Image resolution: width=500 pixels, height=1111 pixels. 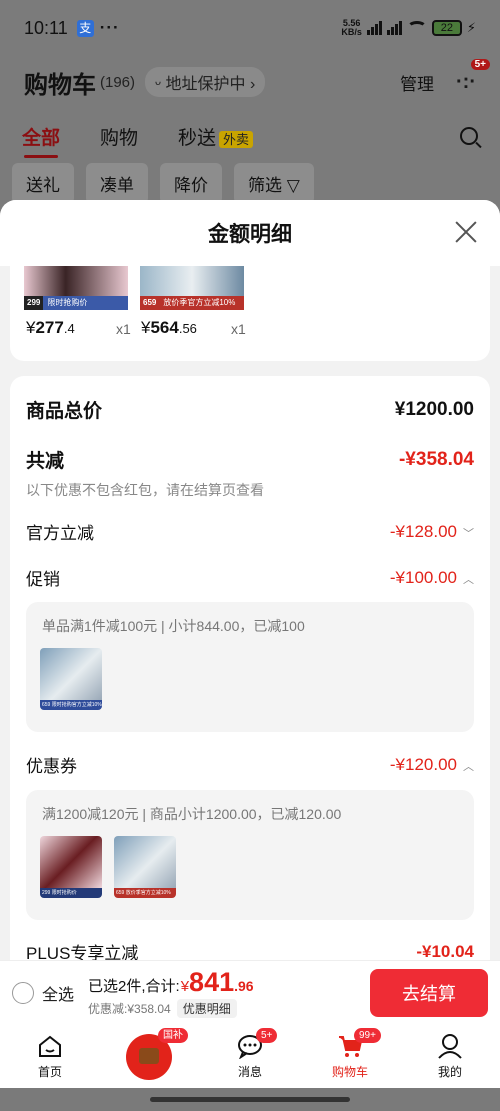 I want to click on manage-button: 管理, so click(x=417, y=82).